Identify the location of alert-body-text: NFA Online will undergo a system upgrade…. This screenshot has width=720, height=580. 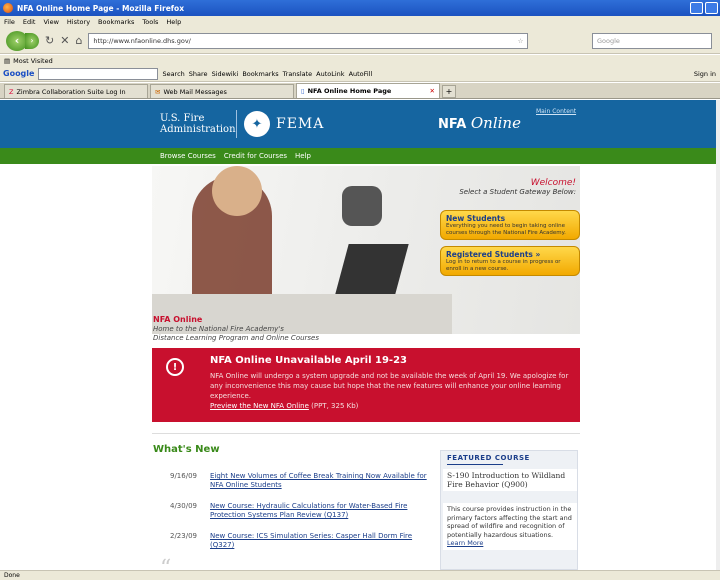
(389, 386).